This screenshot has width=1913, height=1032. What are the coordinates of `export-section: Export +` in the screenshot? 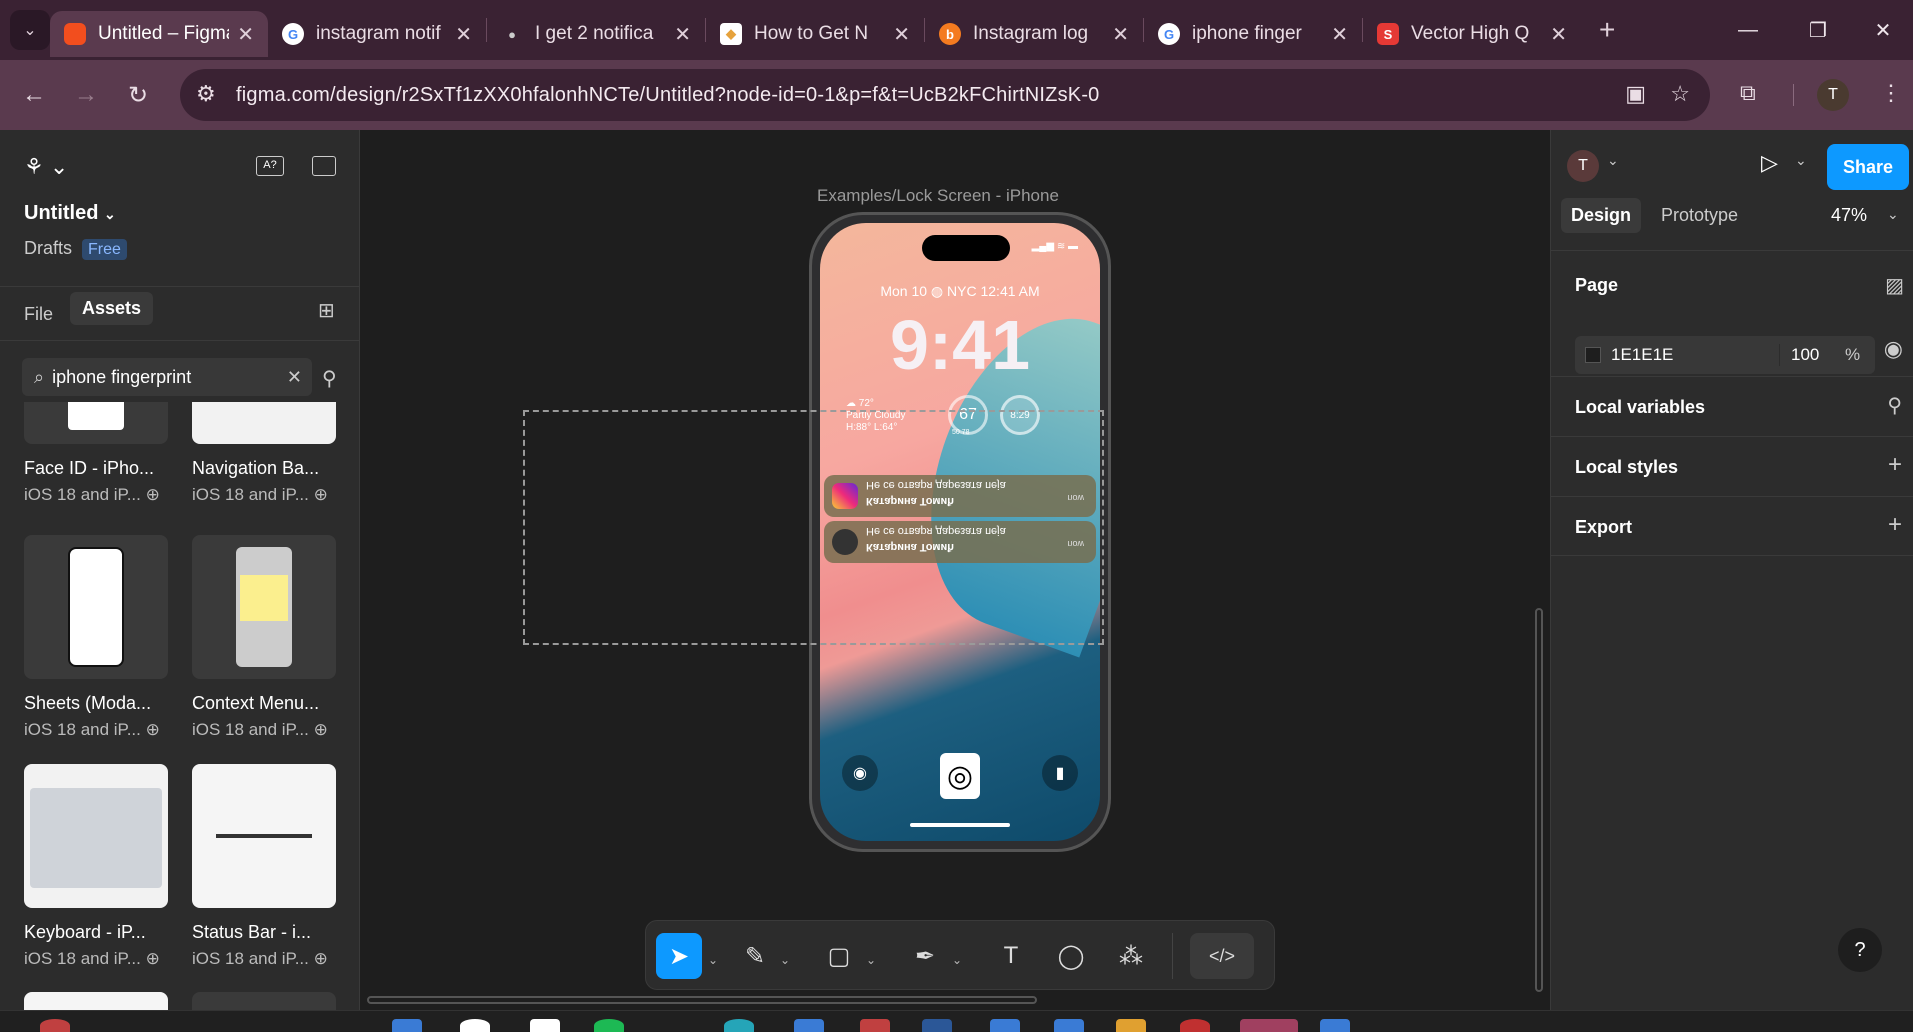 It's located at (1732, 526).